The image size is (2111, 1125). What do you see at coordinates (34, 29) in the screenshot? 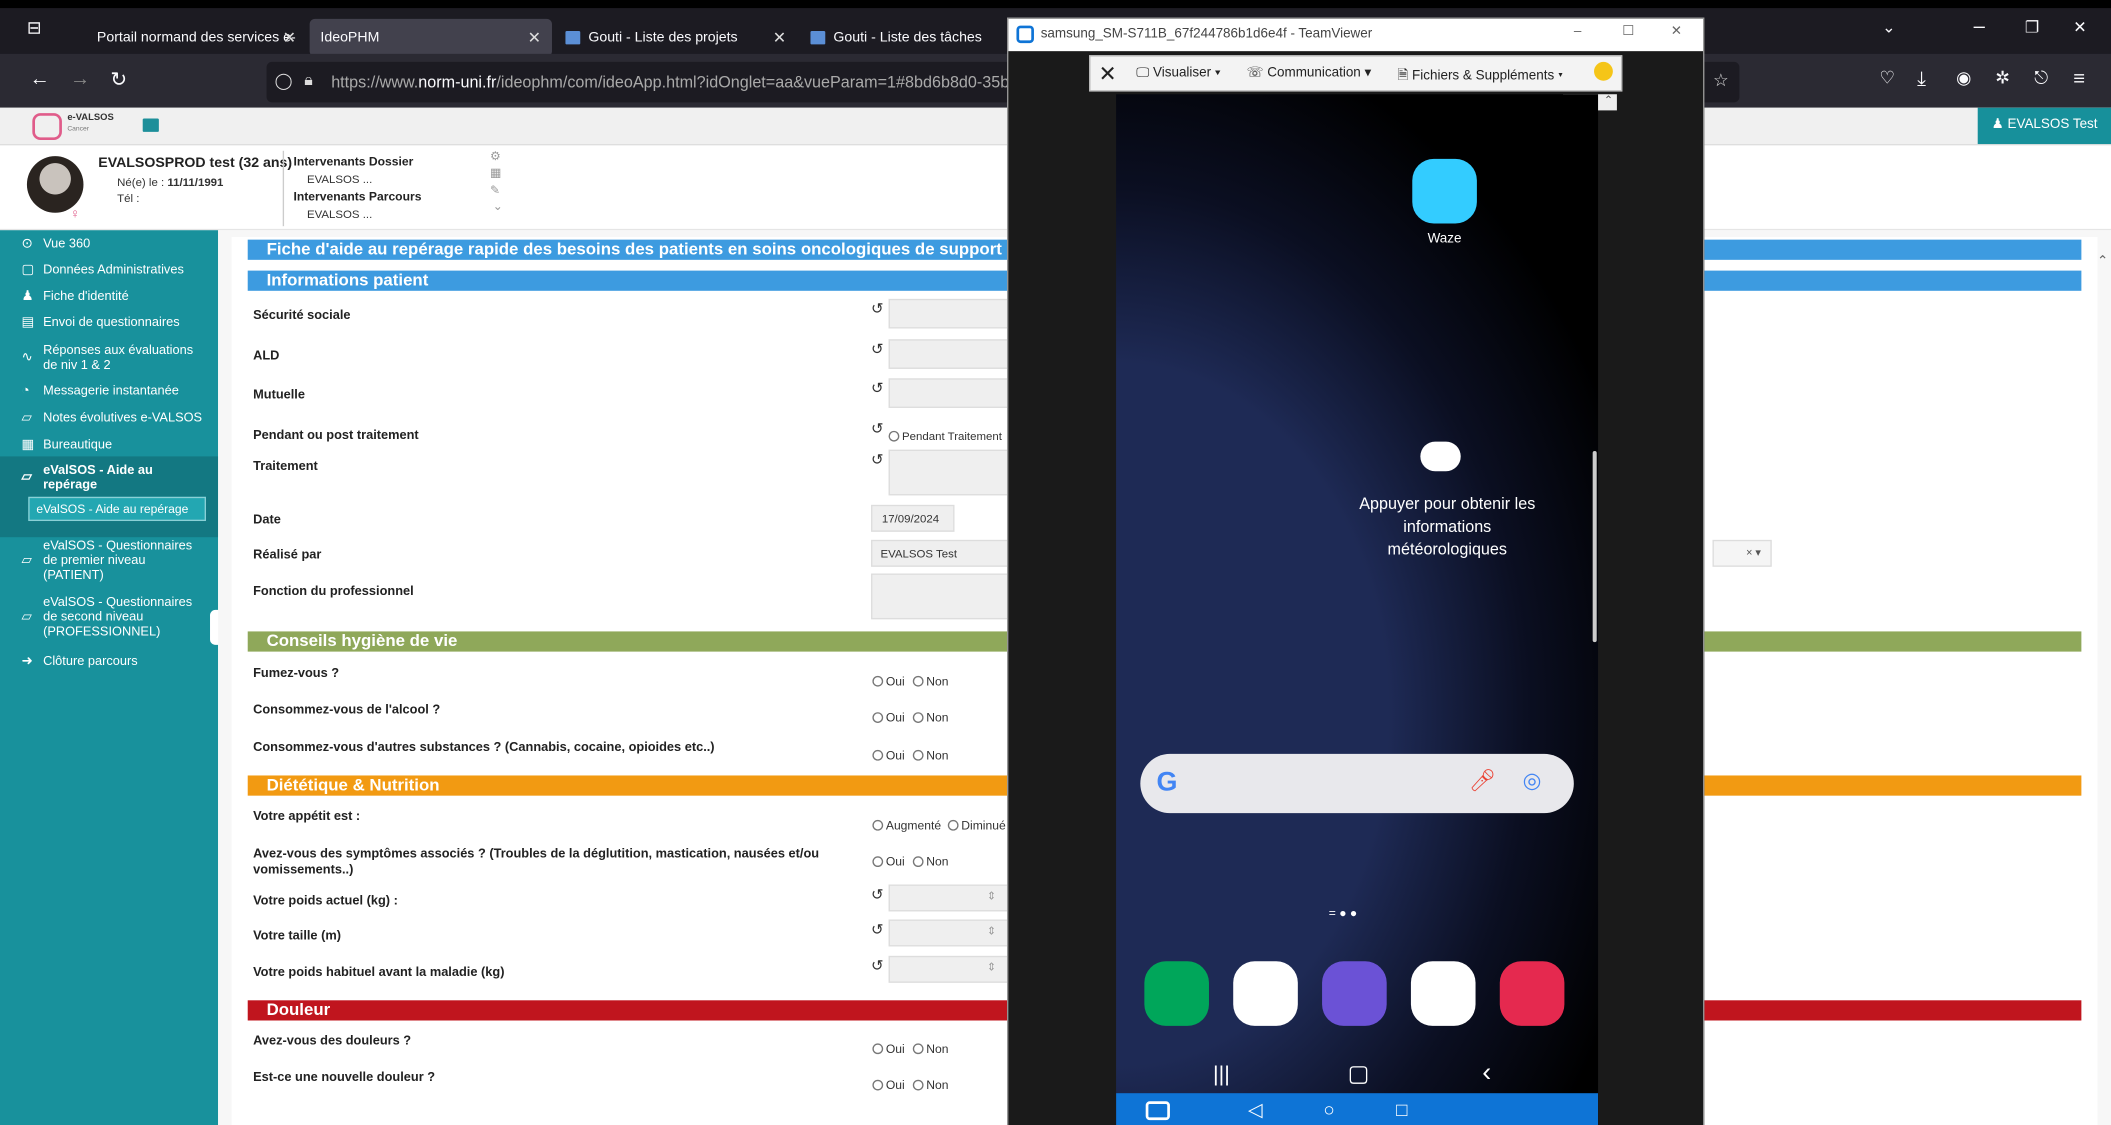
I see `tab-list-icon: ⊟` at bounding box center [34, 29].